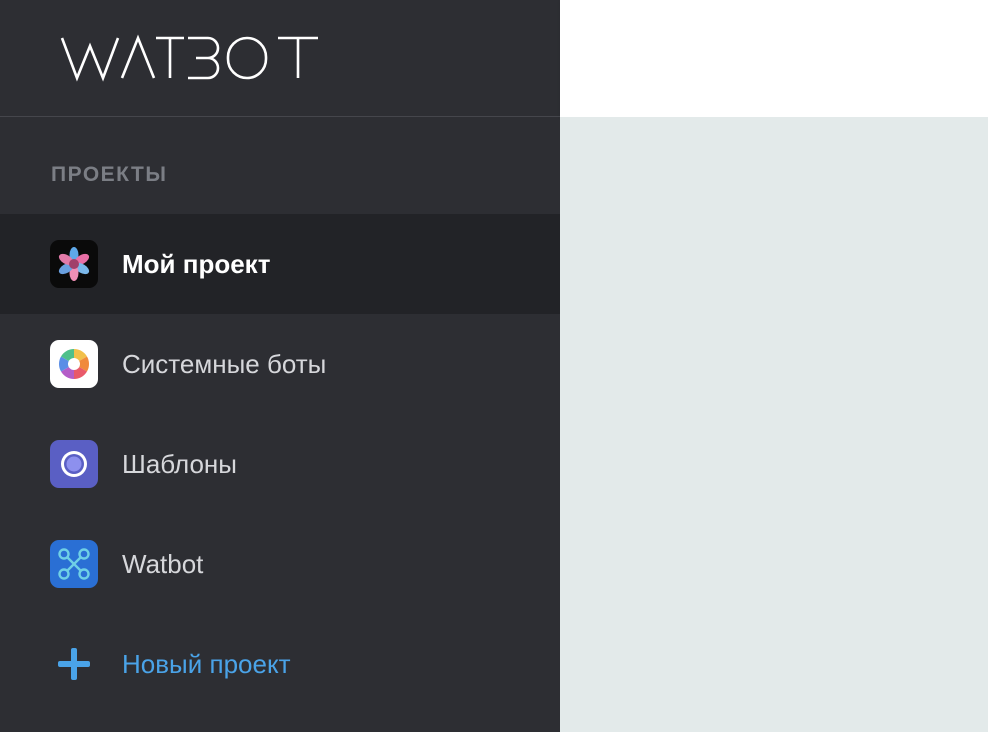  Describe the element at coordinates (74, 664) in the screenshot. I see `plus-icon` at that location.